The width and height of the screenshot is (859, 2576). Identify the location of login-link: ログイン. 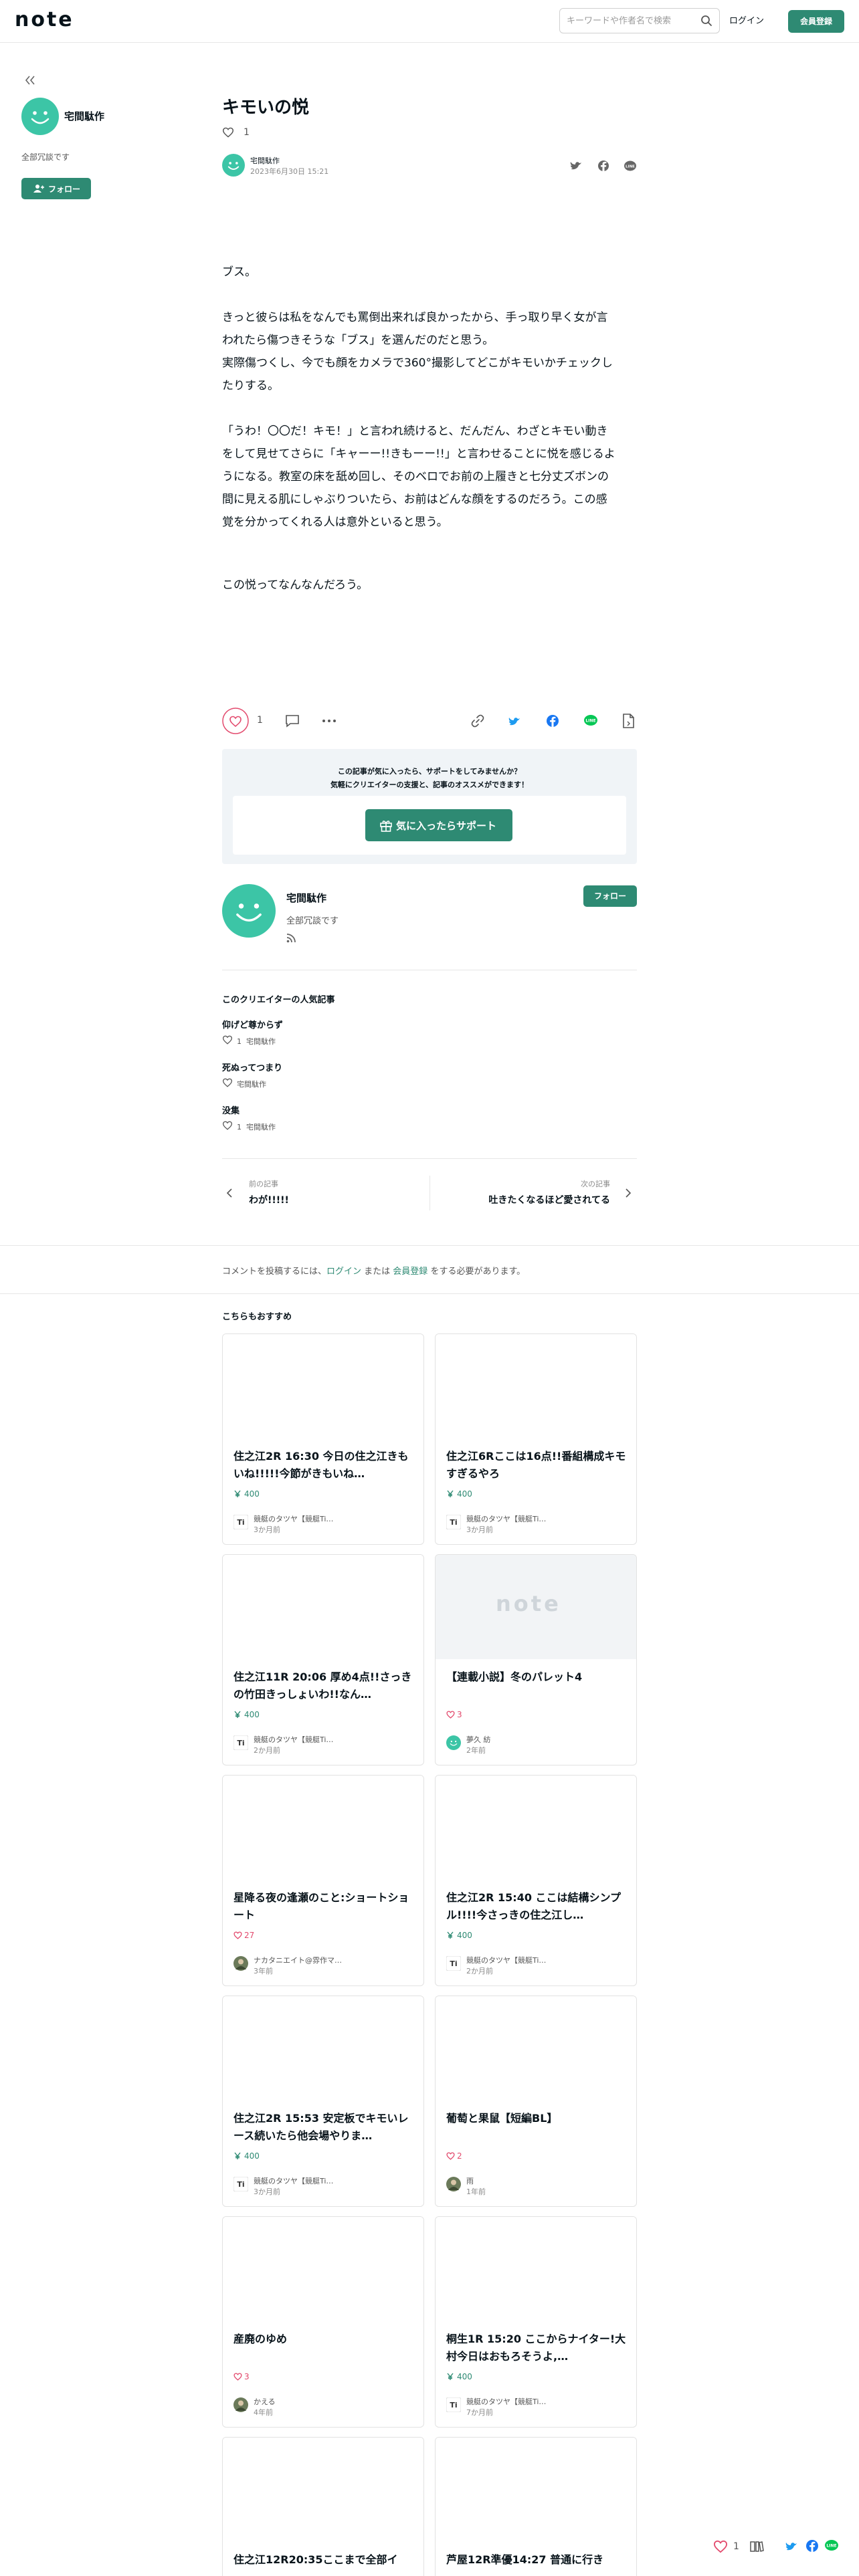
(747, 19).